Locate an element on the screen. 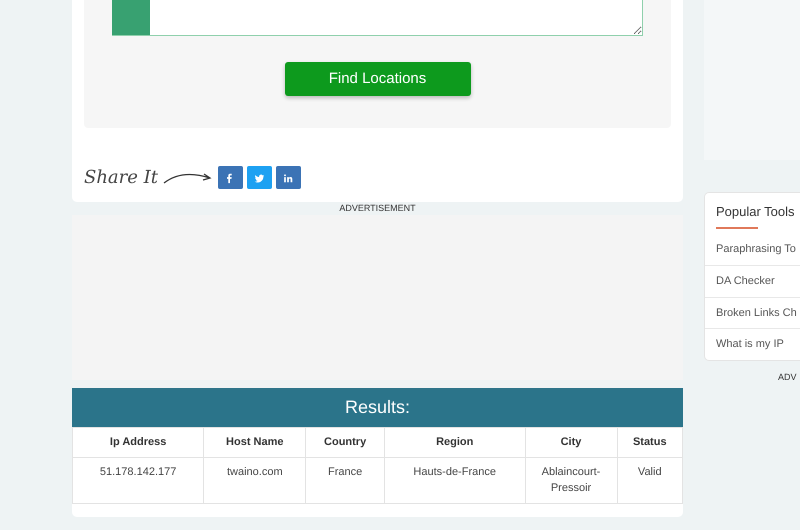  table-cell: France is located at coordinates (345, 480).